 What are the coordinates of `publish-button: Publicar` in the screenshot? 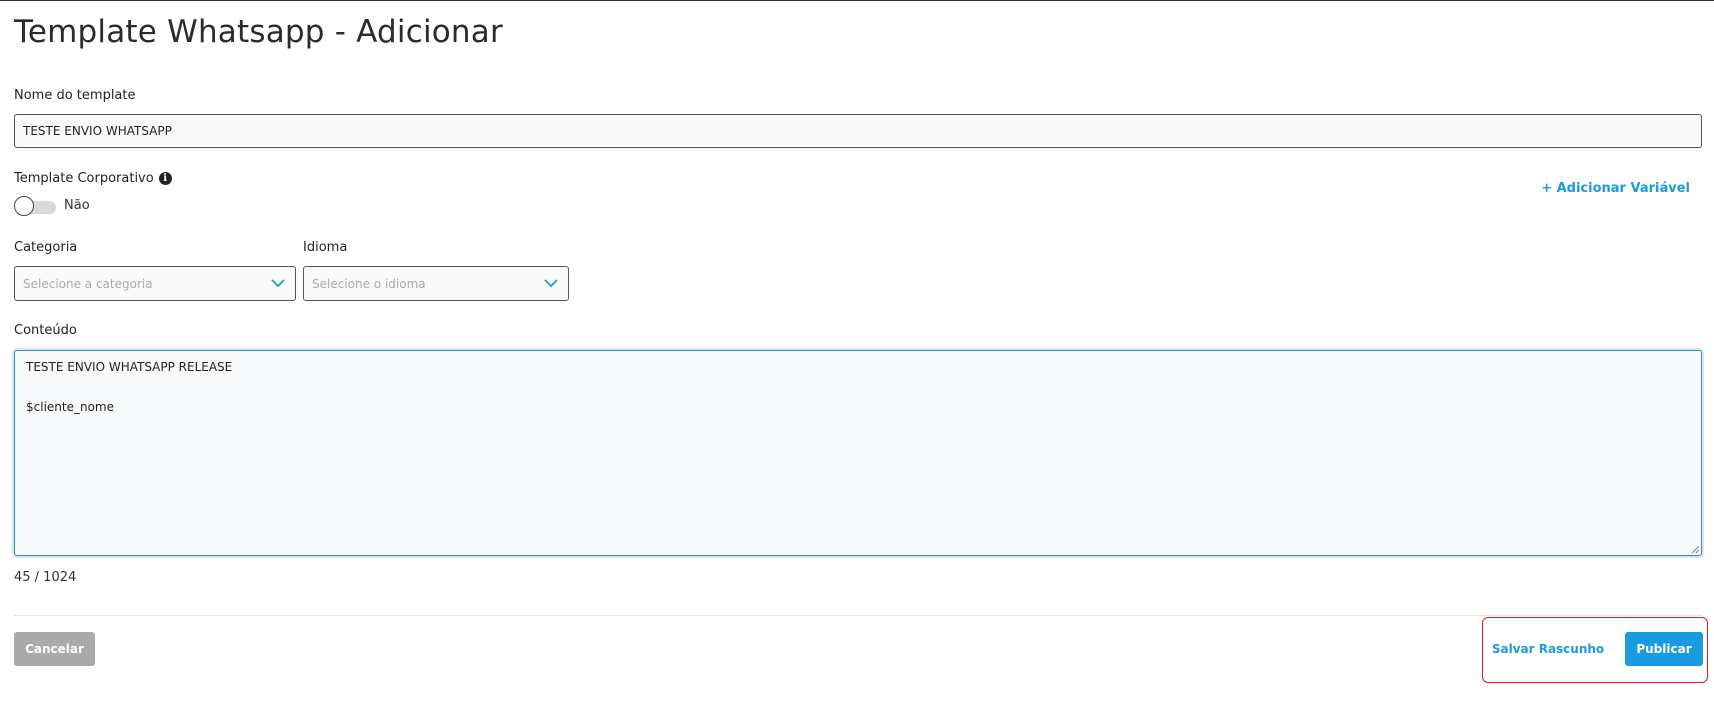 It's located at (1664, 649).